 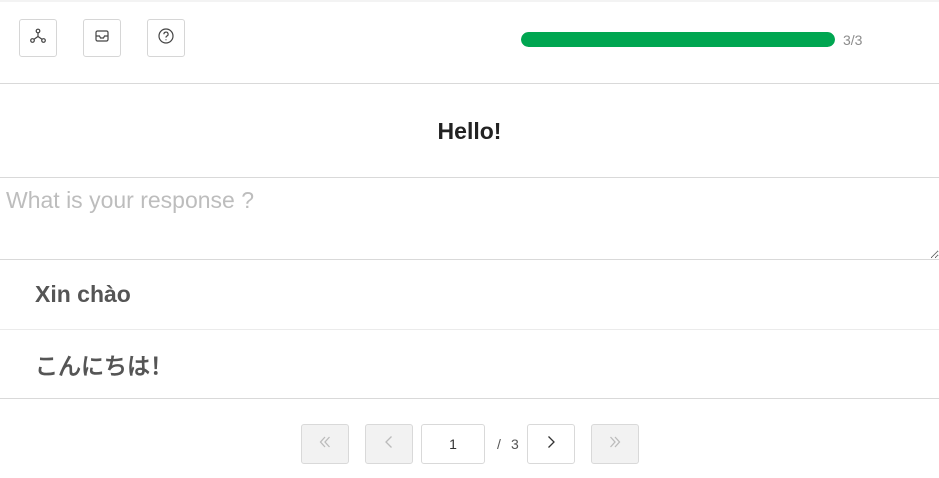 I want to click on answer-option: Xin chào, so click(x=469, y=294).